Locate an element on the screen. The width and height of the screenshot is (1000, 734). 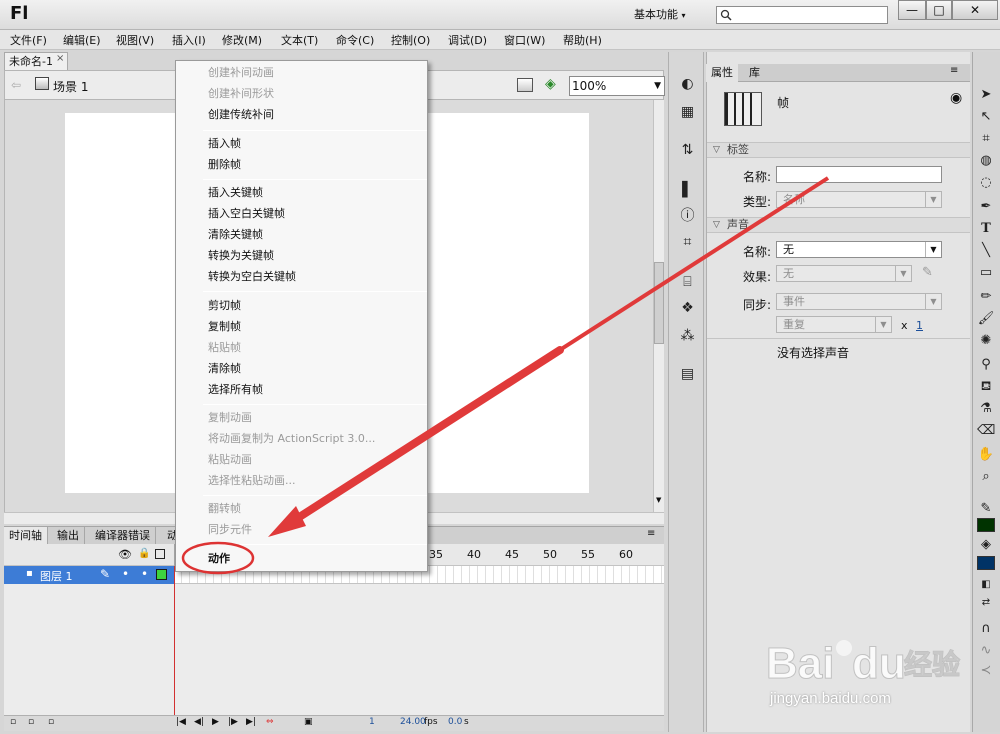
watermark-cn: 经验 is located at coordinates (932, 664).